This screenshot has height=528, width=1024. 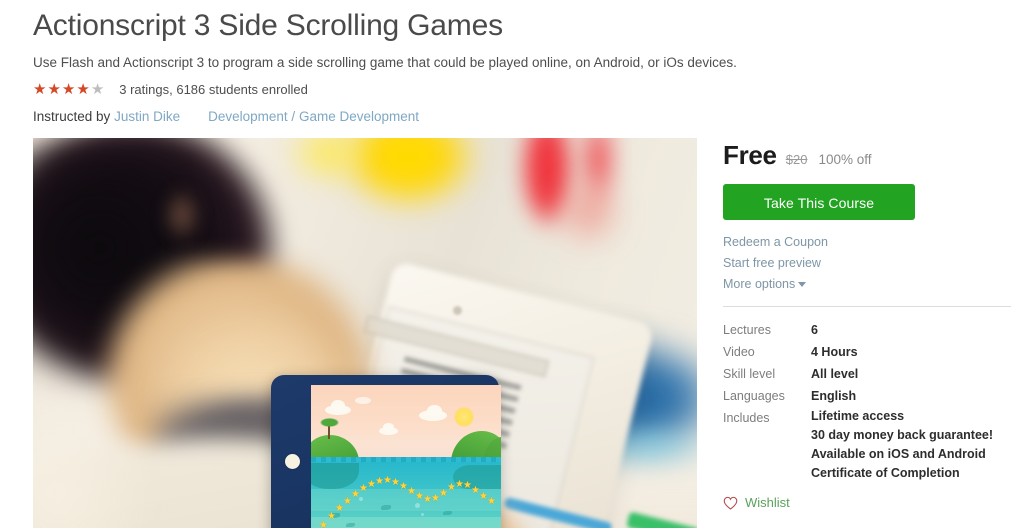 I want to click on detail-value: 4 Hours, so click(x=834, y=352).